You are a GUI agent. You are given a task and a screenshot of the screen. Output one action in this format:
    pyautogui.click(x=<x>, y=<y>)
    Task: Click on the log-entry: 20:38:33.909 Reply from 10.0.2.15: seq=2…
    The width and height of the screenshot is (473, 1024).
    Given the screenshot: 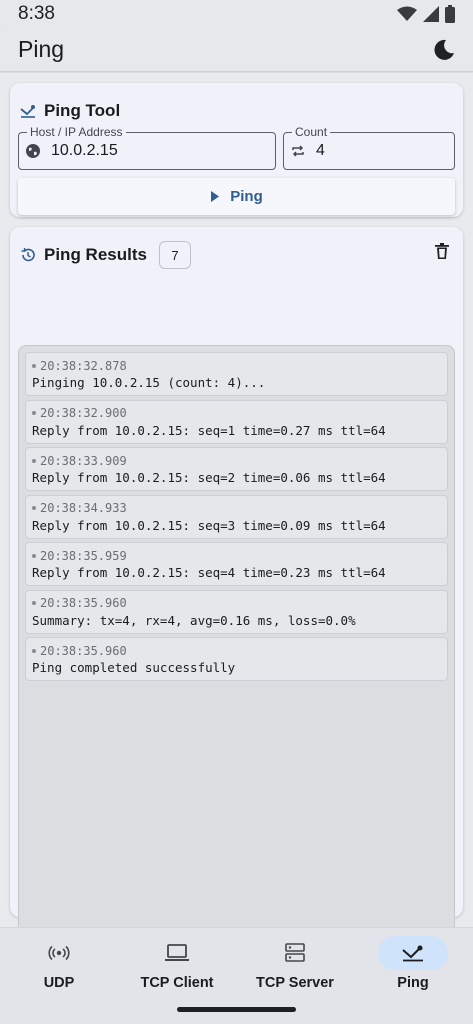 What is the action you would take?
    pyautogui.click(x=236, y=469)
    